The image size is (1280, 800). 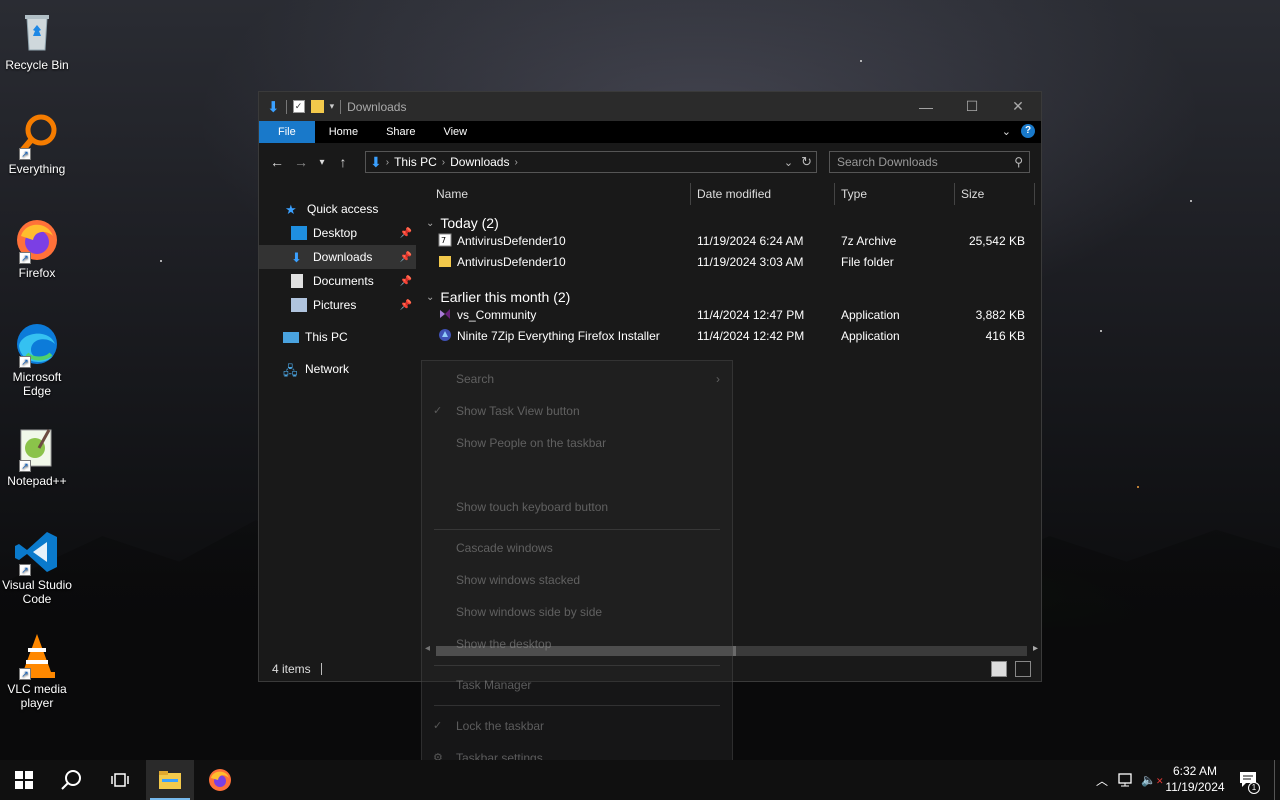 What do you see at coordinates (1018, 106) in the screenshot?
I see `close-button: ✕` at bounding box center [1018, 106].